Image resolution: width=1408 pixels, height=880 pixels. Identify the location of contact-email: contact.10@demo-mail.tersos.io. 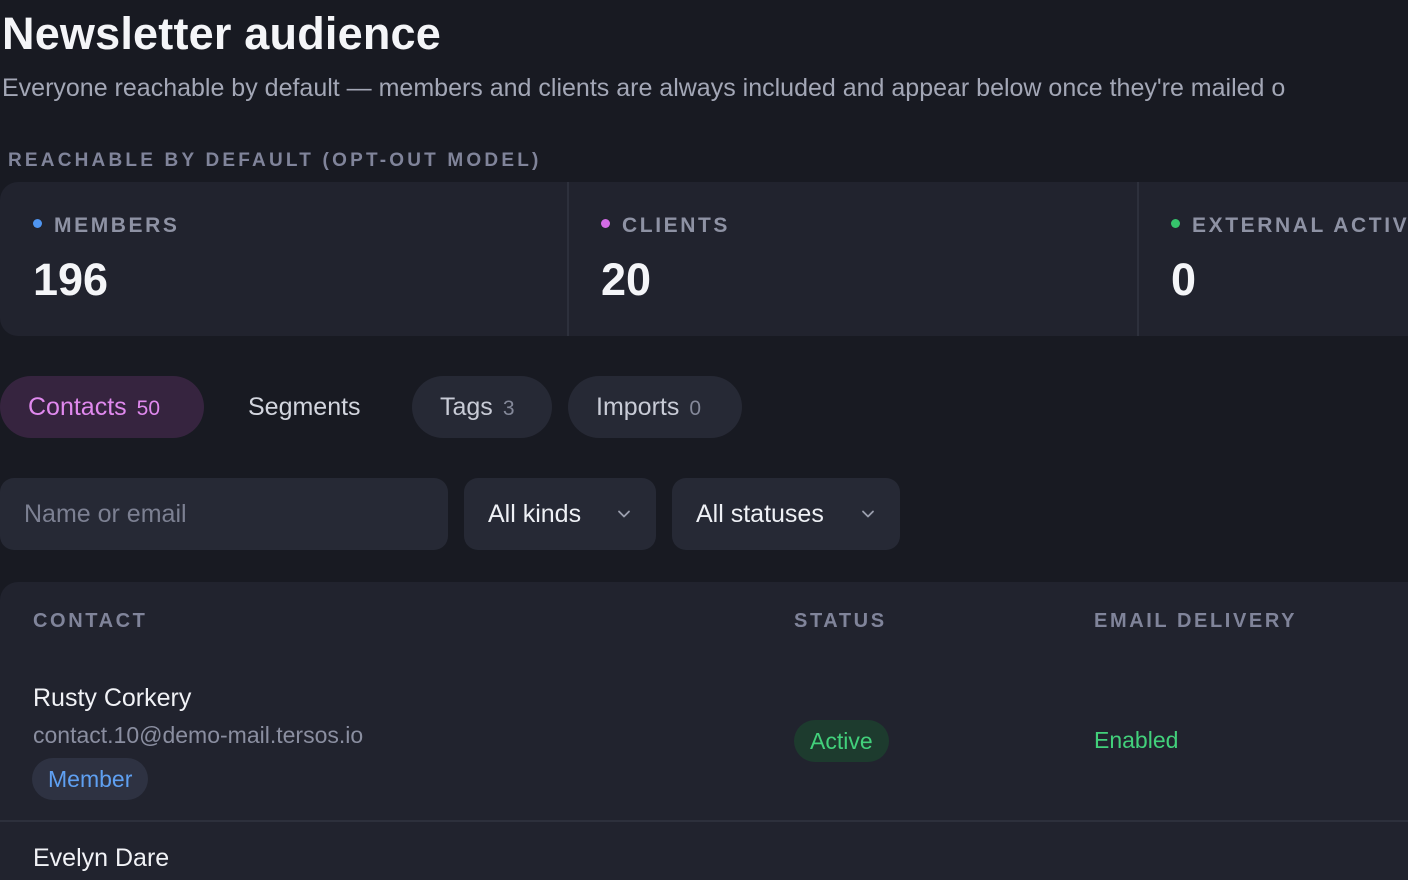
(198, 735).